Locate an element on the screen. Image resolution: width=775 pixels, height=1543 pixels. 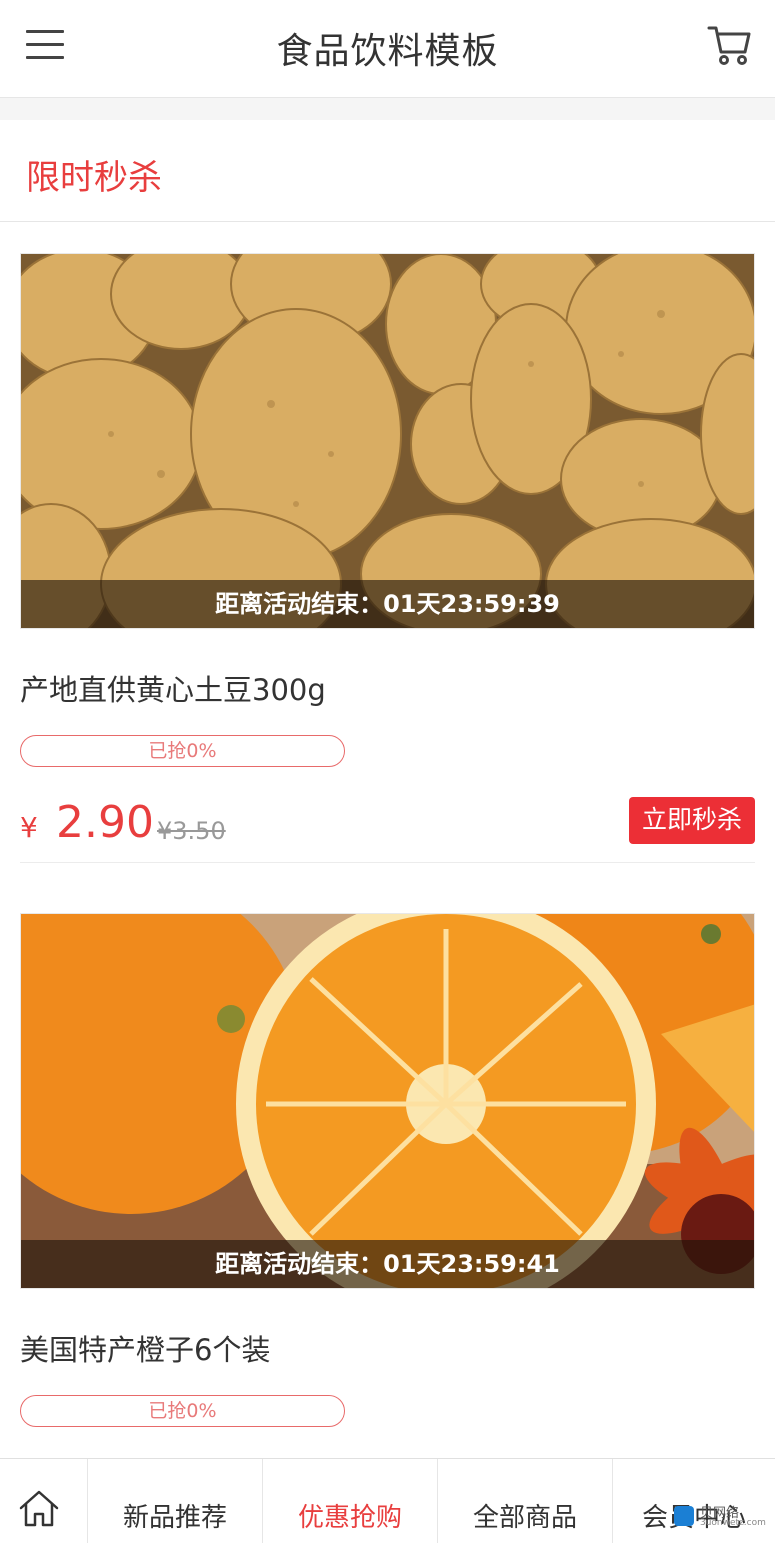
section-title: 限时秒杀 is located at coordinates (94, 178).